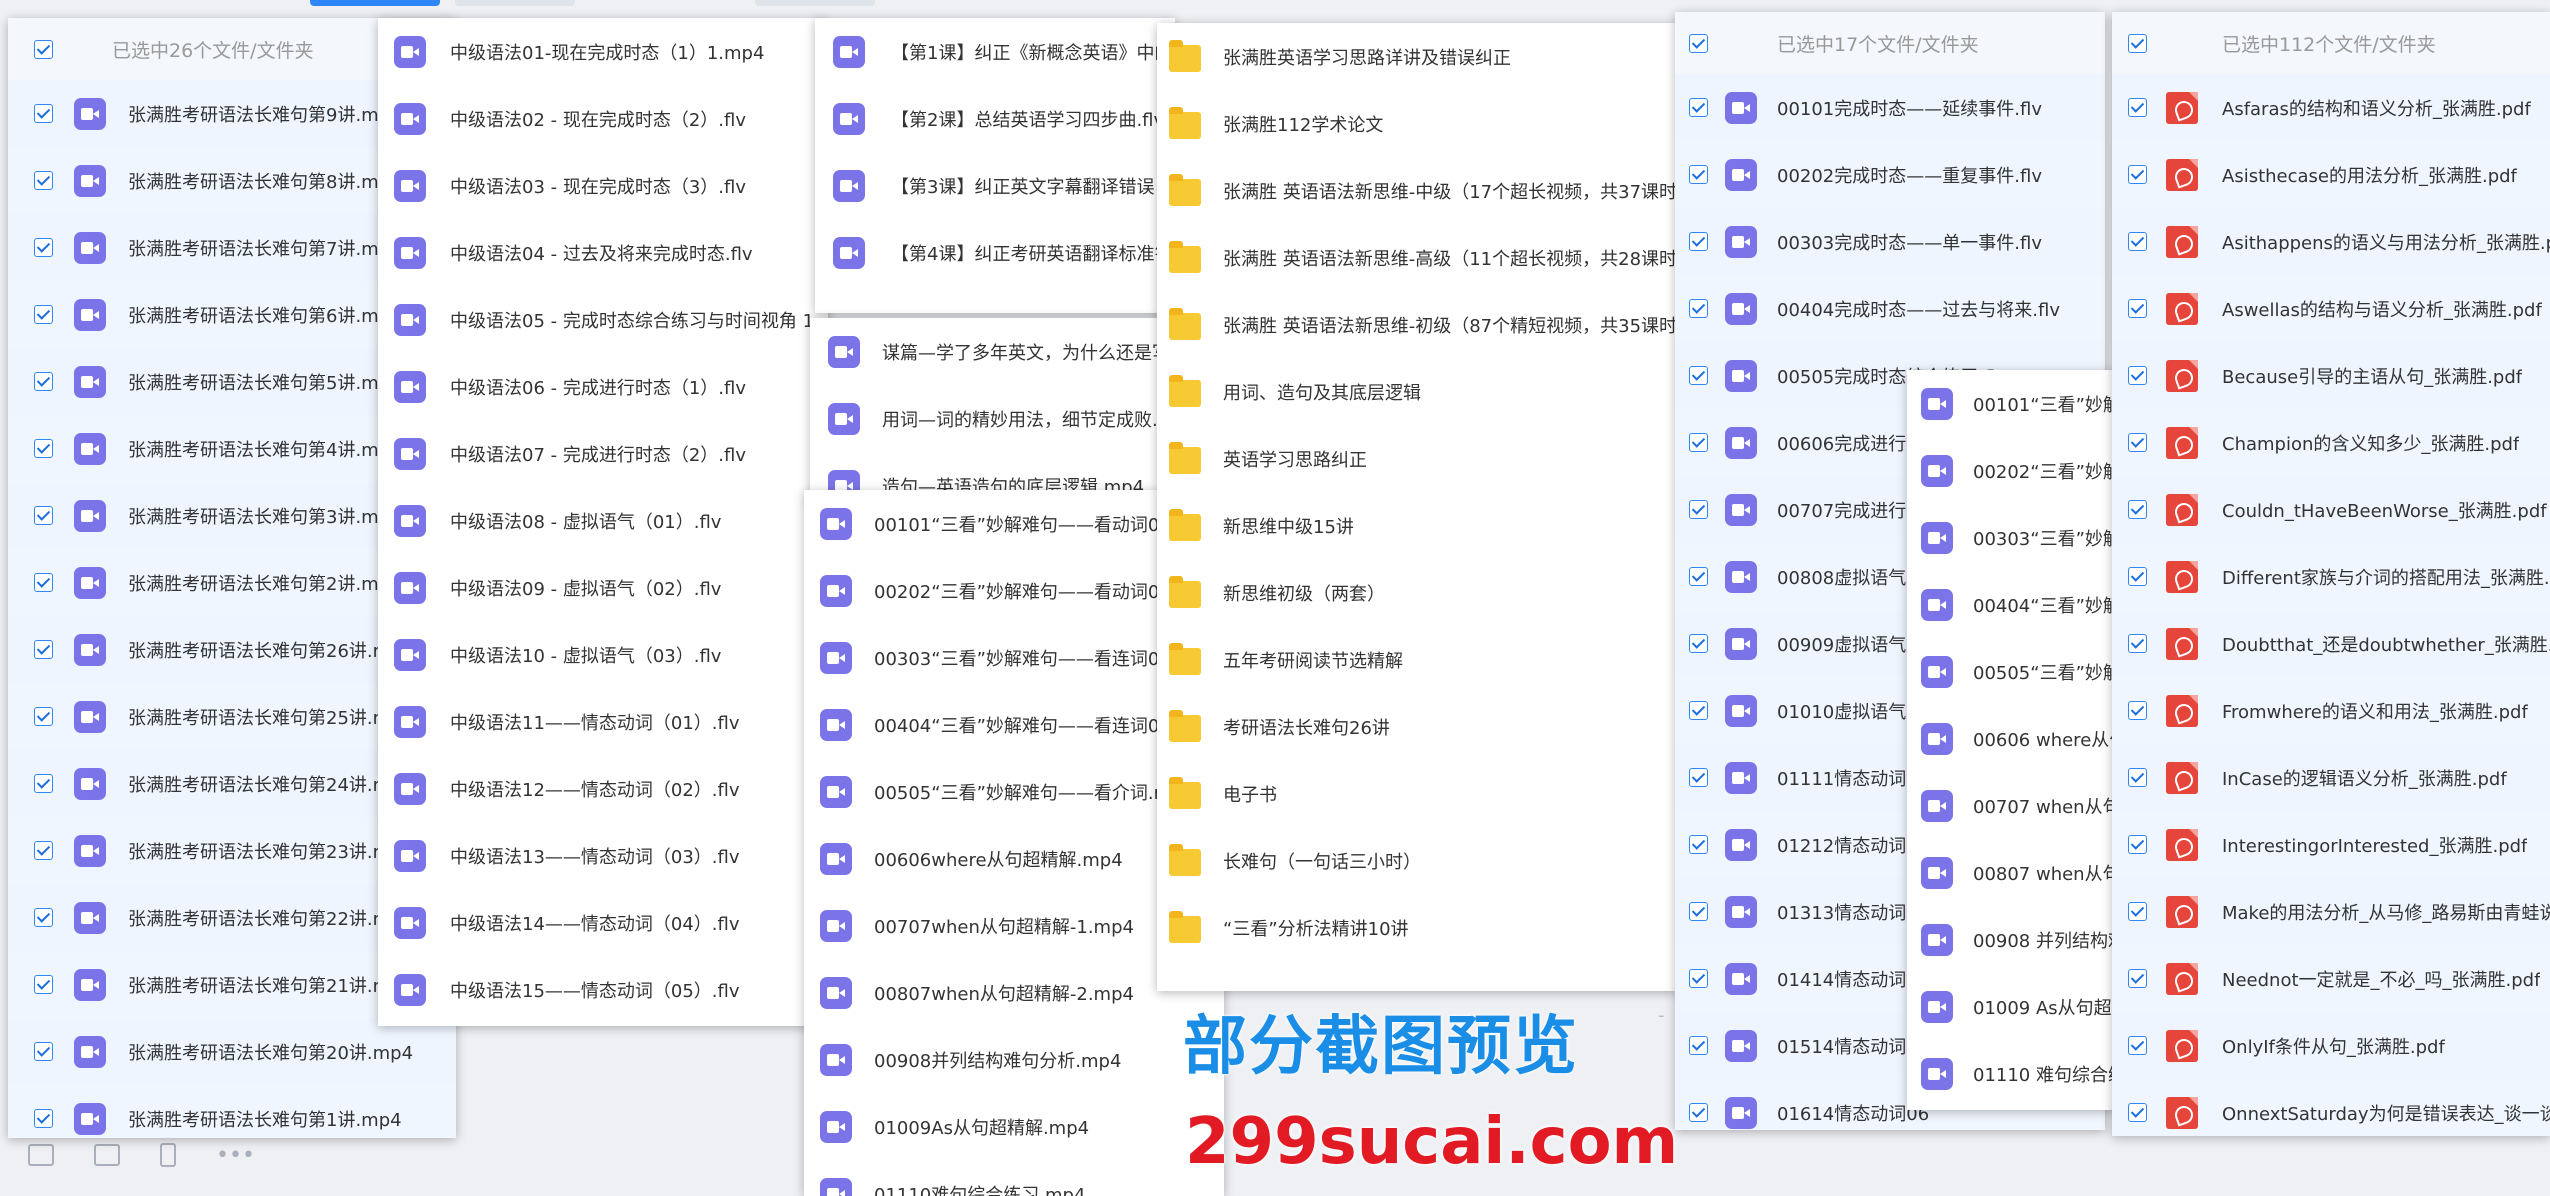  I want to click on file-row: 中级语法09 - 虚拟语气（02）.flv, so click(603, 587).